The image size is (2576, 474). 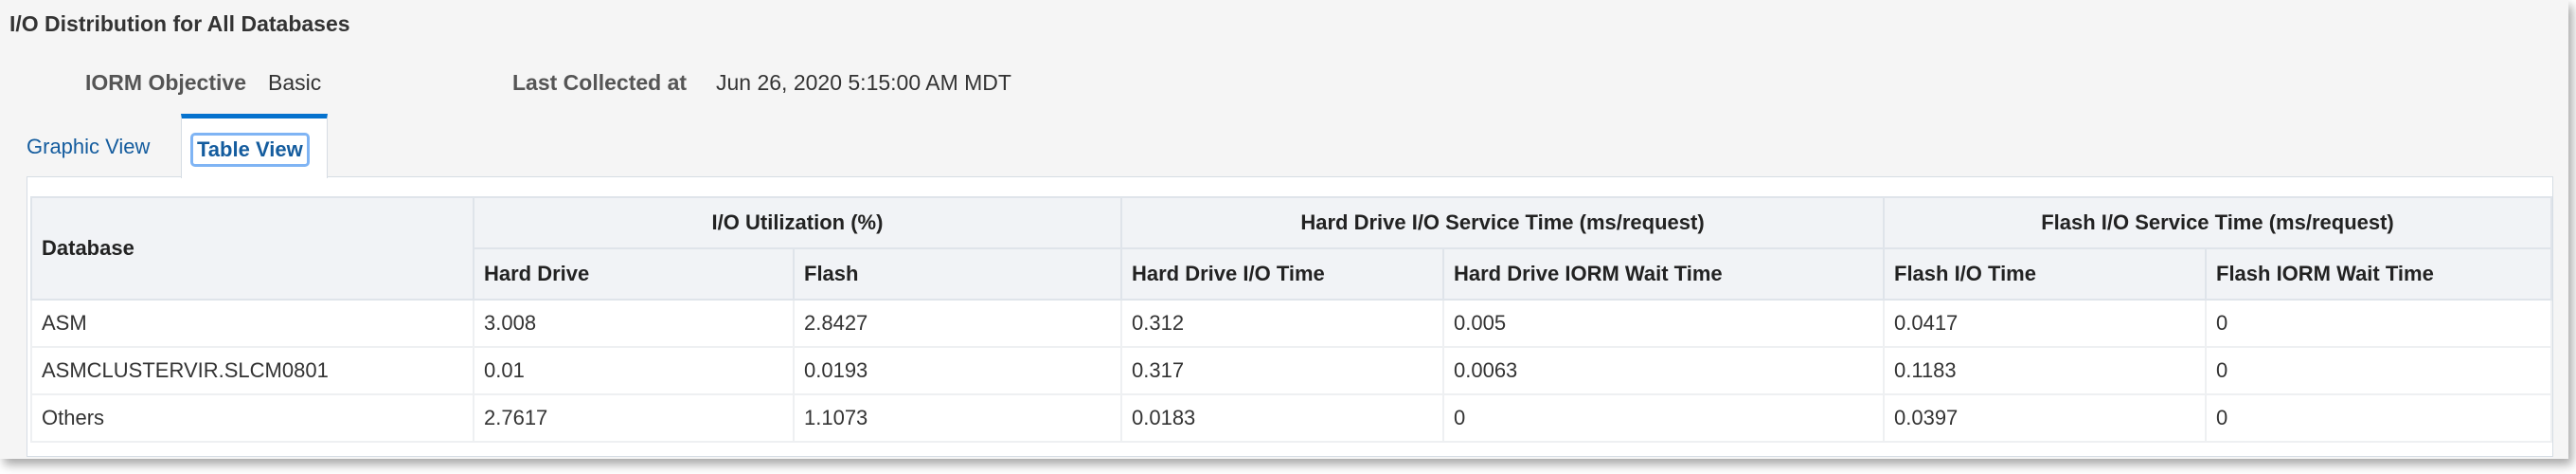 What do you see at coordinates (634, 274) in the screenshot?
I see `column-header-hard-drive: Hard Drive` at bounding box center [634, 274].